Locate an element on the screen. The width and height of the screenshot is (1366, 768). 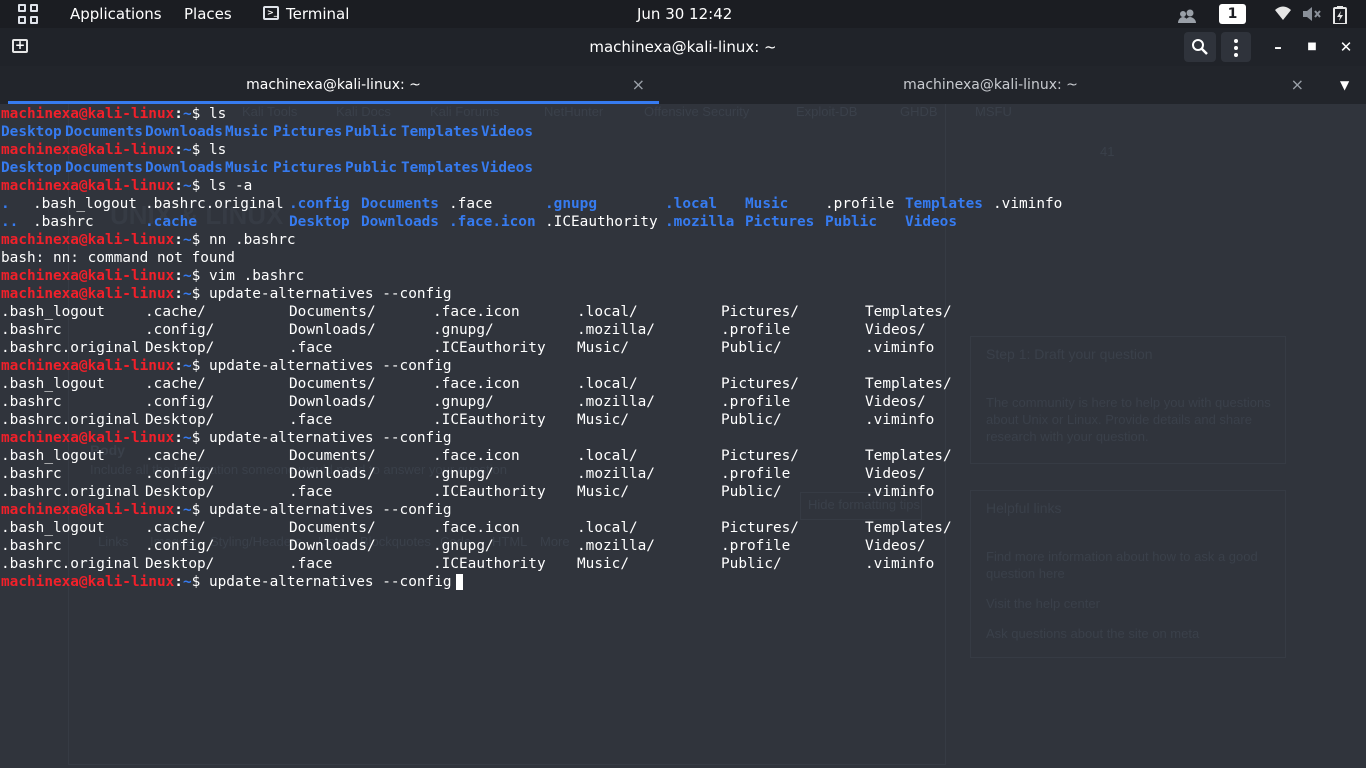
directory-entry: Desktop is located at coordinates (319, 222).